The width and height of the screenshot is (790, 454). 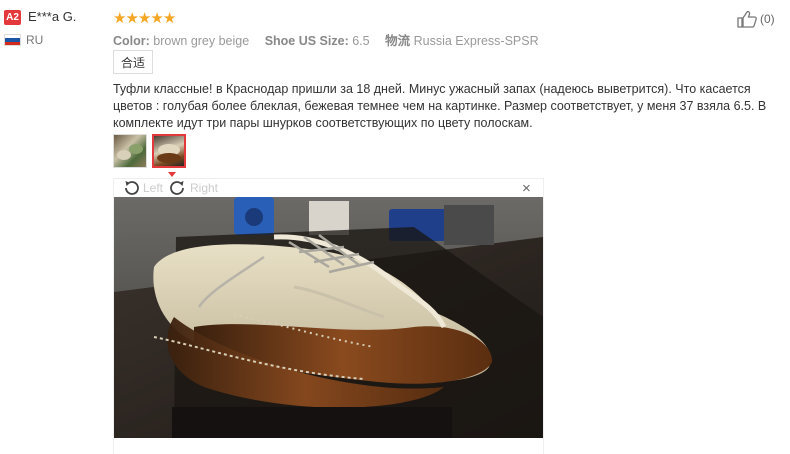 I want to click on attr-size-value: 6.5, so click(x=361, y=41).